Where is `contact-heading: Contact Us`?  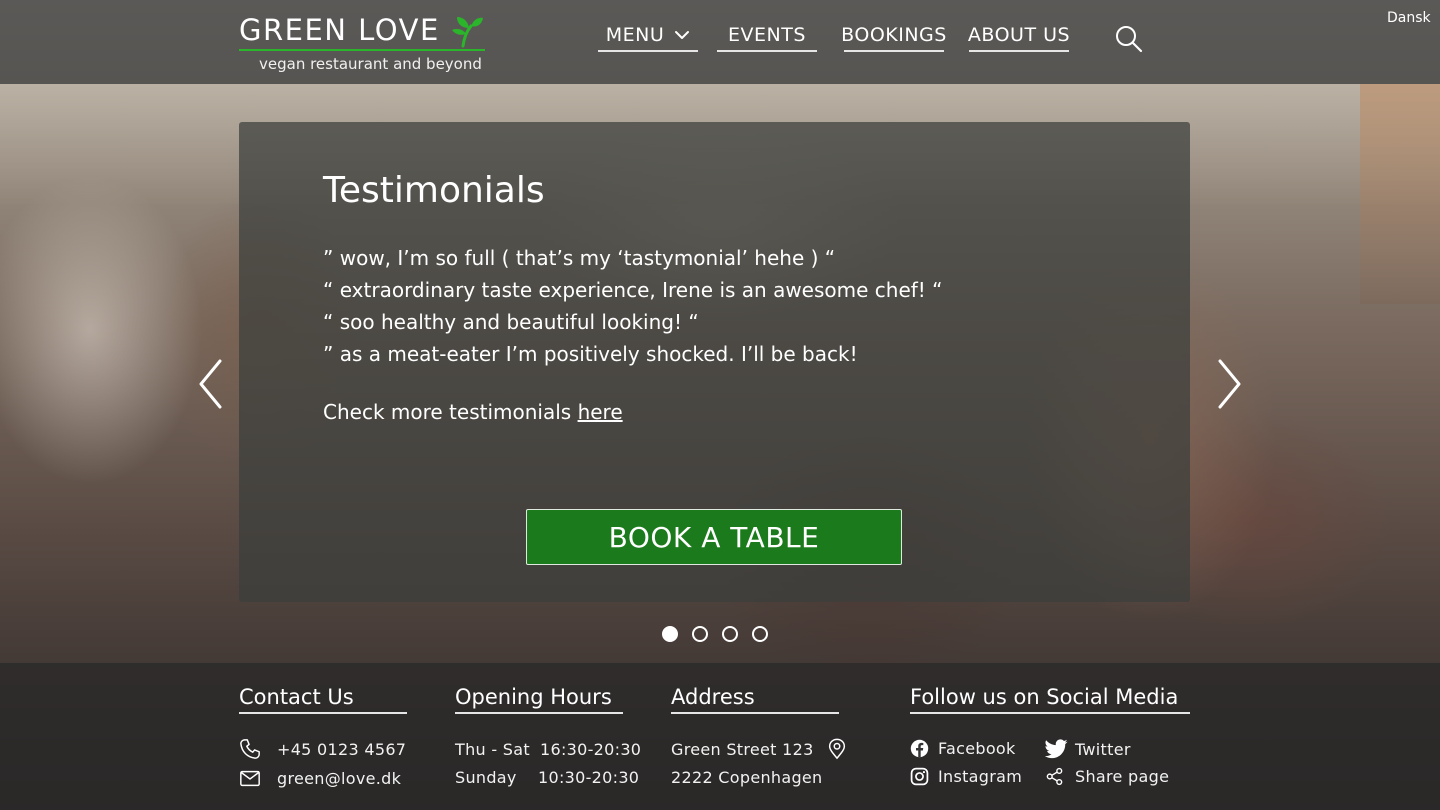
contact-heading: Contact Us is located at coordinates (323, 699).